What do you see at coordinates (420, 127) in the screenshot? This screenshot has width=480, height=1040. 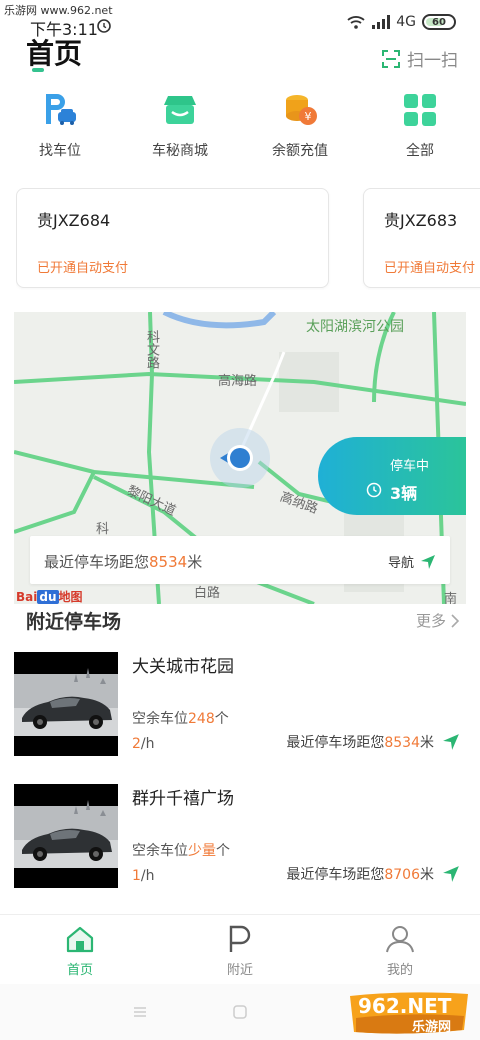 I see `quick-item-all: 全部` at bounding box center [420, 127].